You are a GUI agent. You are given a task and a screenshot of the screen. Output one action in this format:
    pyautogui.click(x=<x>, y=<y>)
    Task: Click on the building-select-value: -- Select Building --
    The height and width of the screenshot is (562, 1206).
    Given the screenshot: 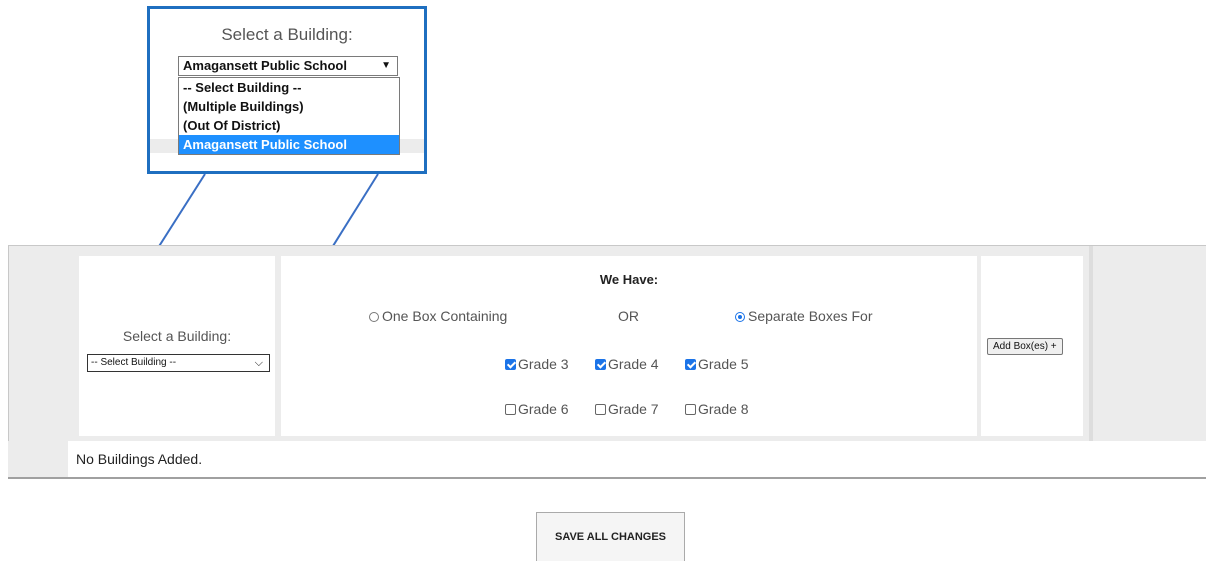 What is the action you would take?
    pyautogui.click(x=134, y=362)
    